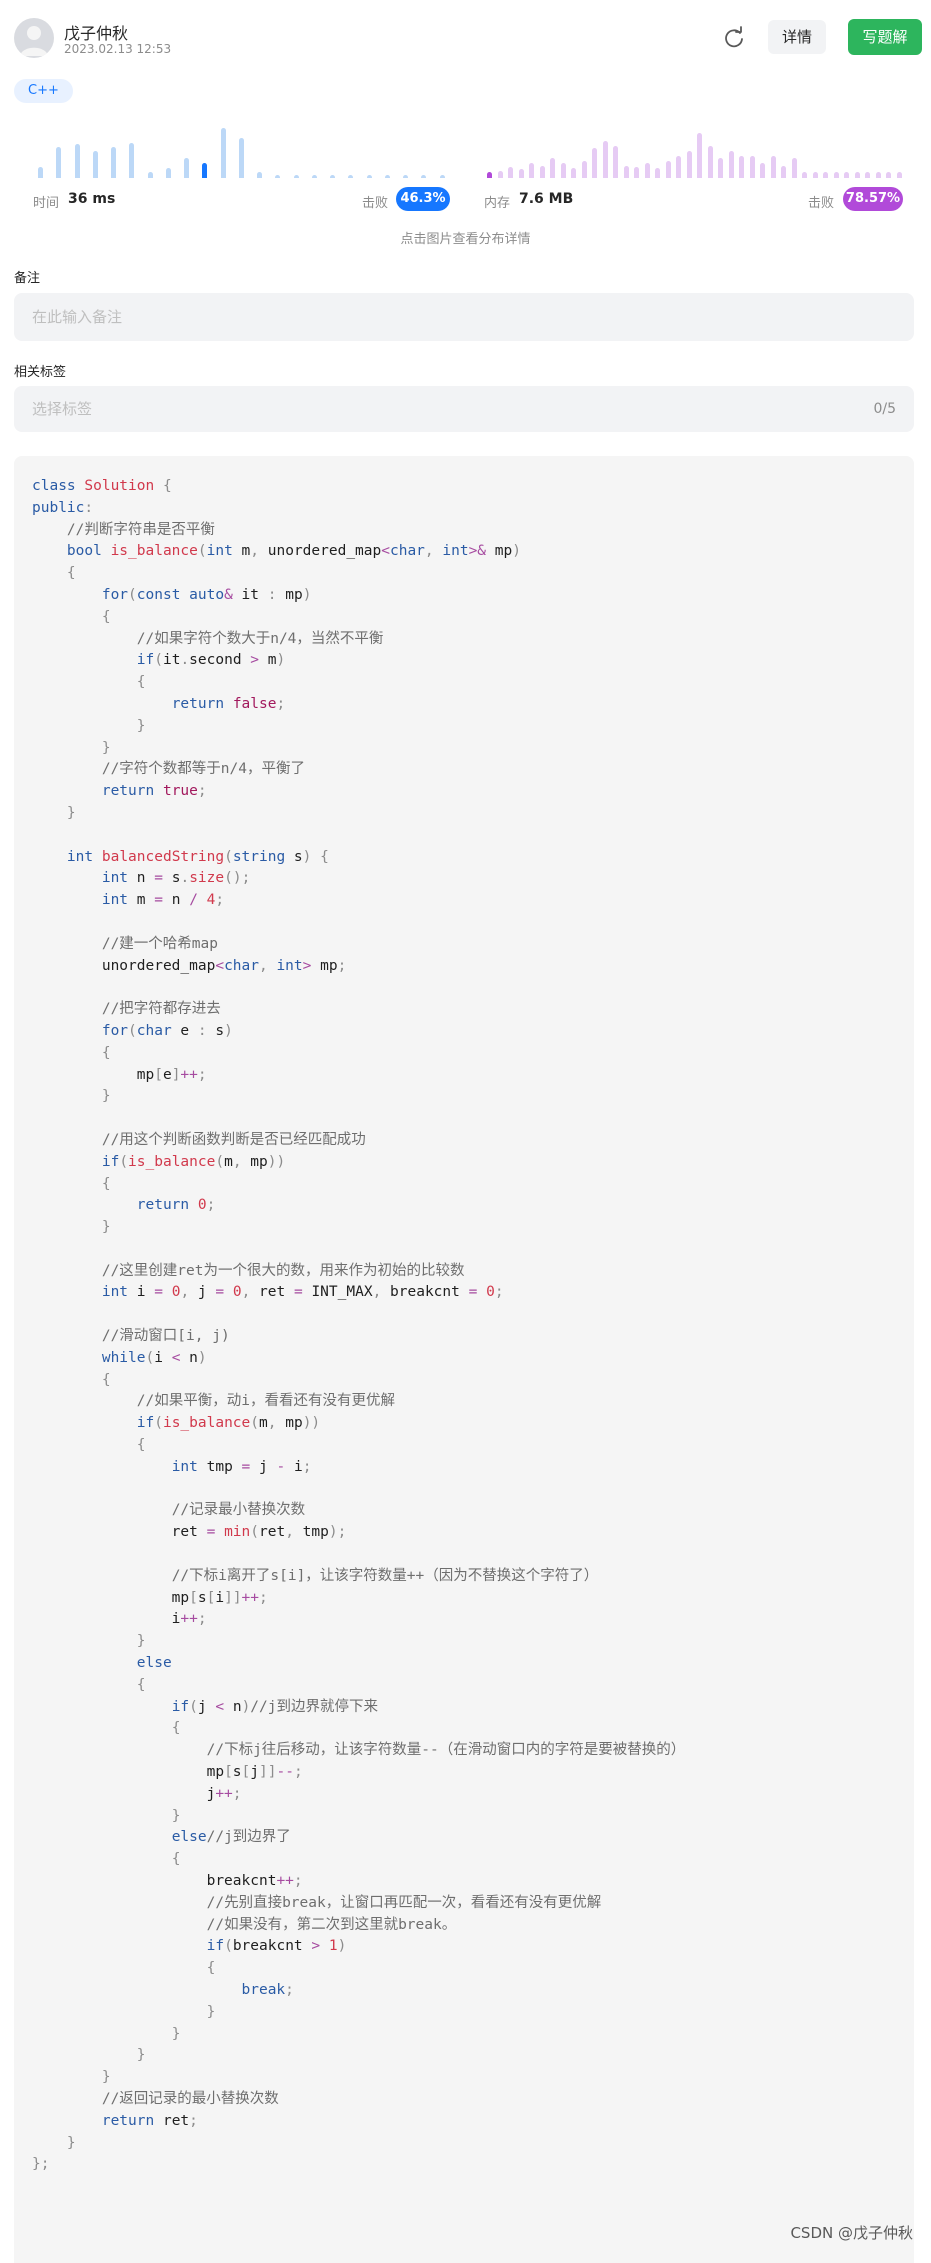 This screenshot has width=931, height=2263. What do you see at coordinates (46, 203) in the screenshot?
I see `time-label: 时间` at bounding box center [46, 203].